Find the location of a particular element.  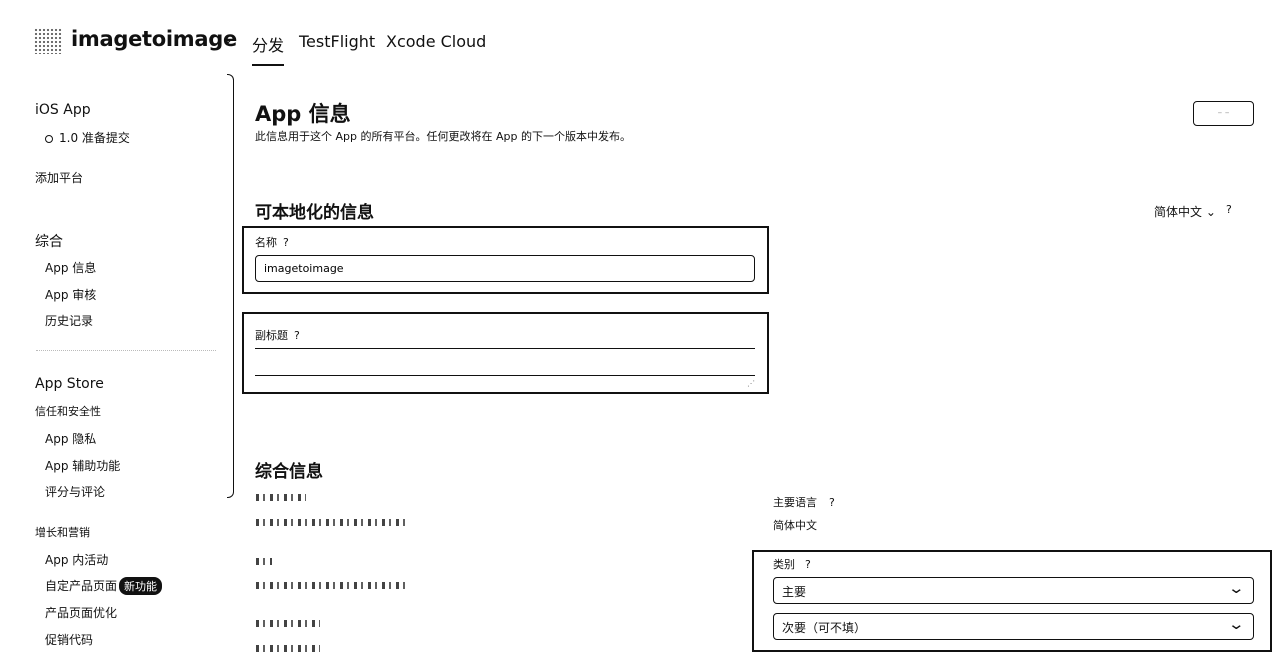

sidebar-version-item: 1.0 准备提交 is located at coordinates (87, 137).